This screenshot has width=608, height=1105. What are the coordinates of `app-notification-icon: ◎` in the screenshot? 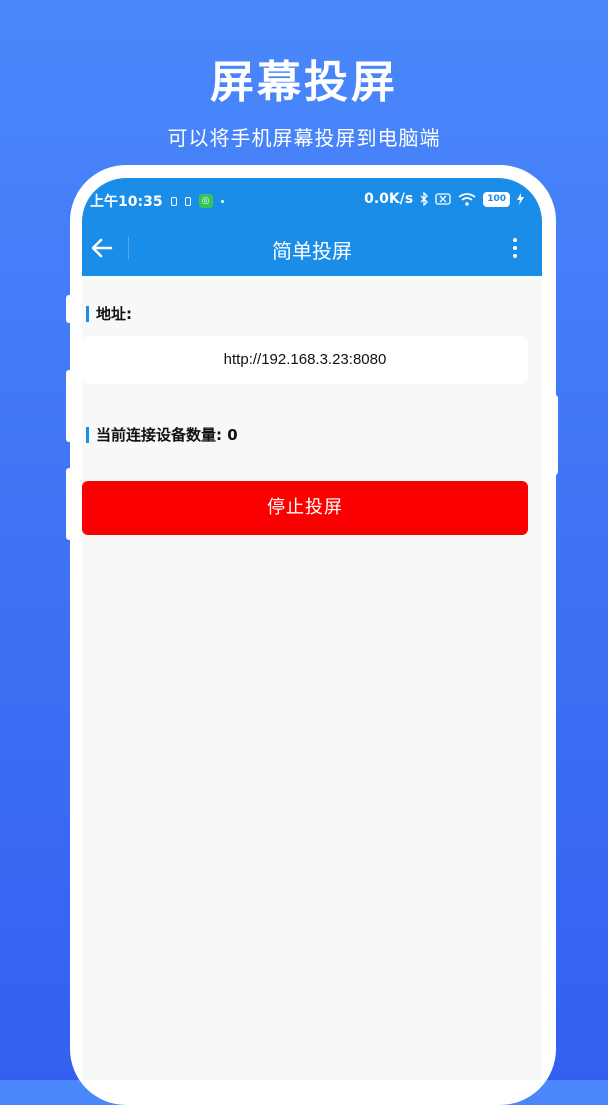 It's located at (205, 201).